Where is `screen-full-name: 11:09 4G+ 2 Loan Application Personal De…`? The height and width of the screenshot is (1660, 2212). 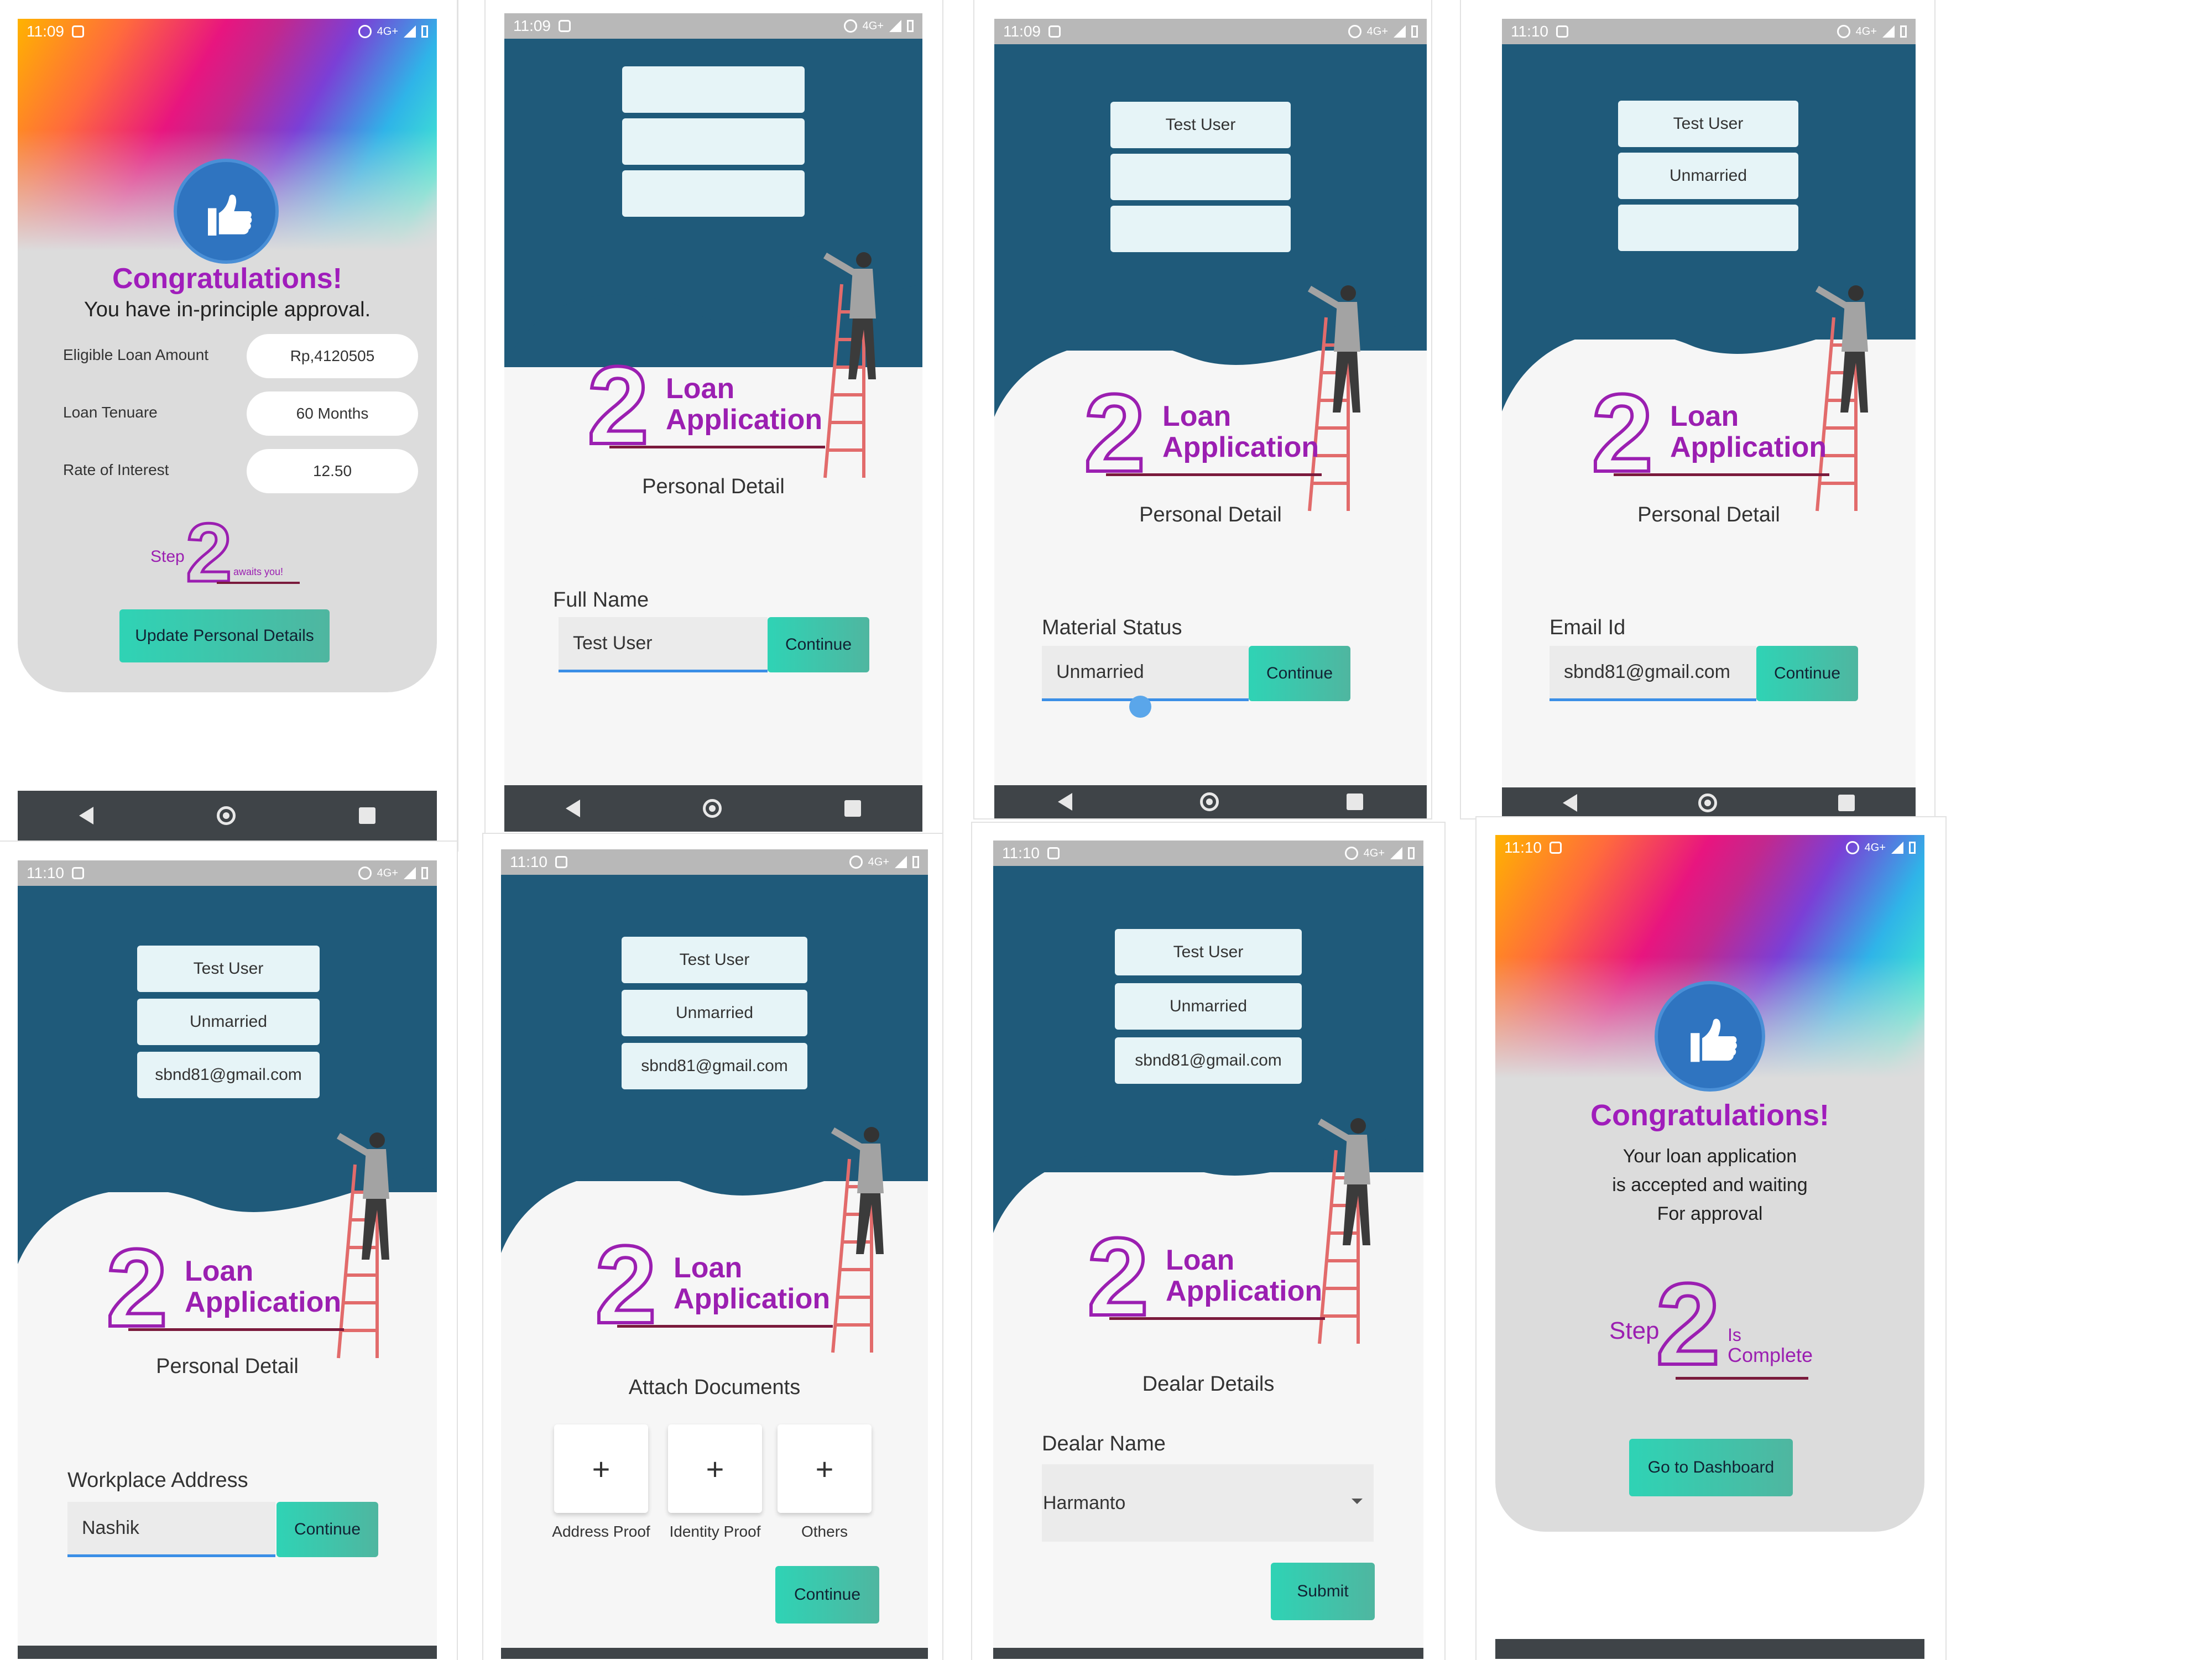
screen-full-name: 11:09 4G+ 2 Loan Application Personal De… is located at coordinates (713, 422).